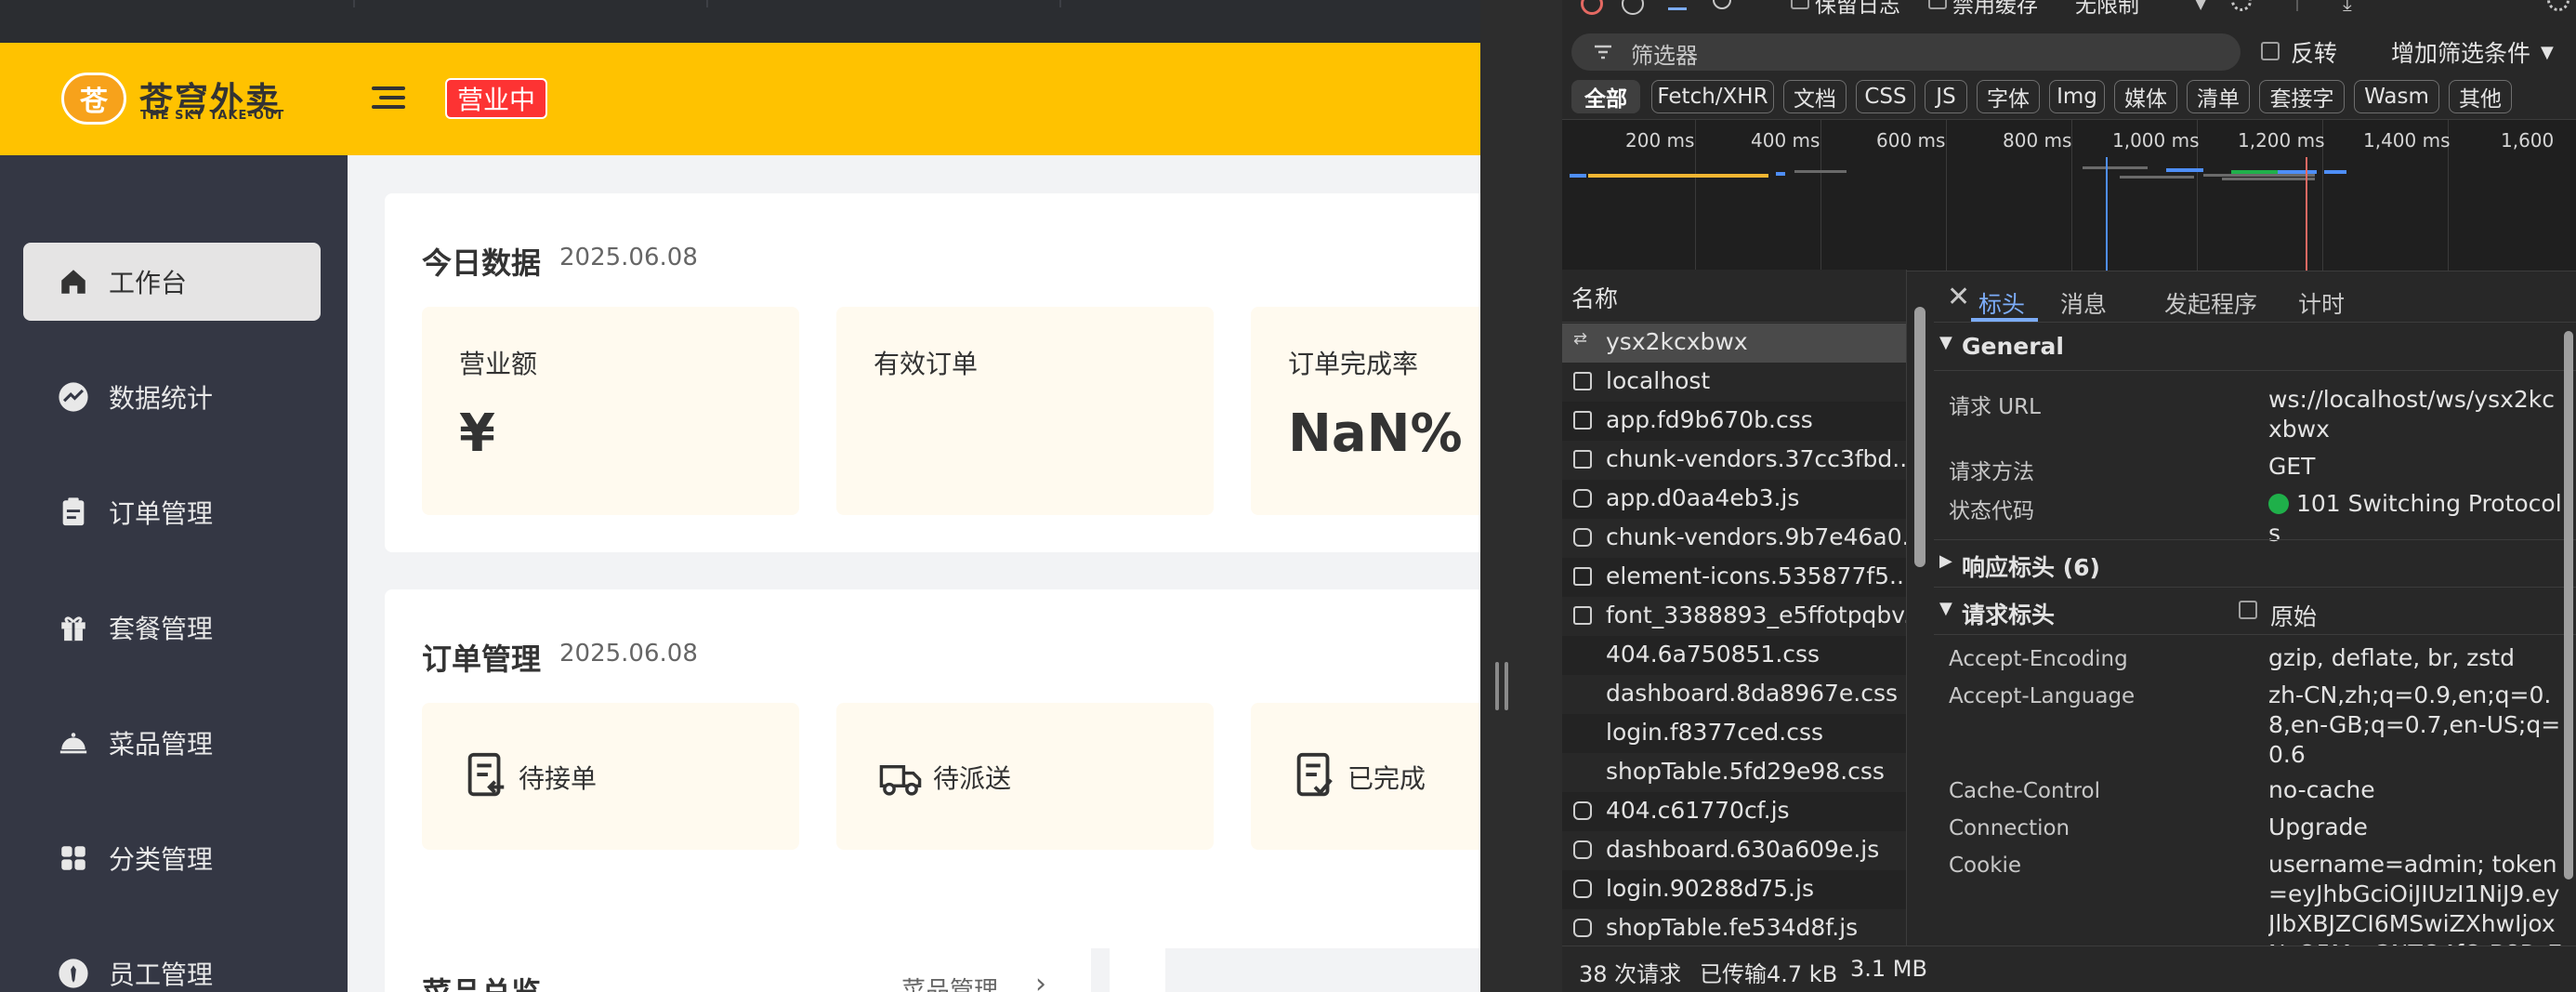  I want to click on tab-headers: 标头, so click(2001, 303).